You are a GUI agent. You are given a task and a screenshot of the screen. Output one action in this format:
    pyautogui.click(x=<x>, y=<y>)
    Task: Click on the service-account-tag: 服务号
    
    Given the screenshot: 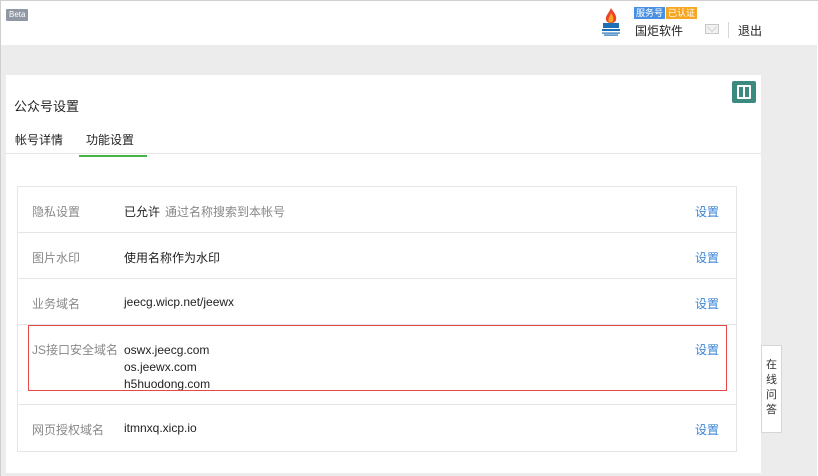 What is the action you would take?
    pyautogui.click(x=650, y=13)
    